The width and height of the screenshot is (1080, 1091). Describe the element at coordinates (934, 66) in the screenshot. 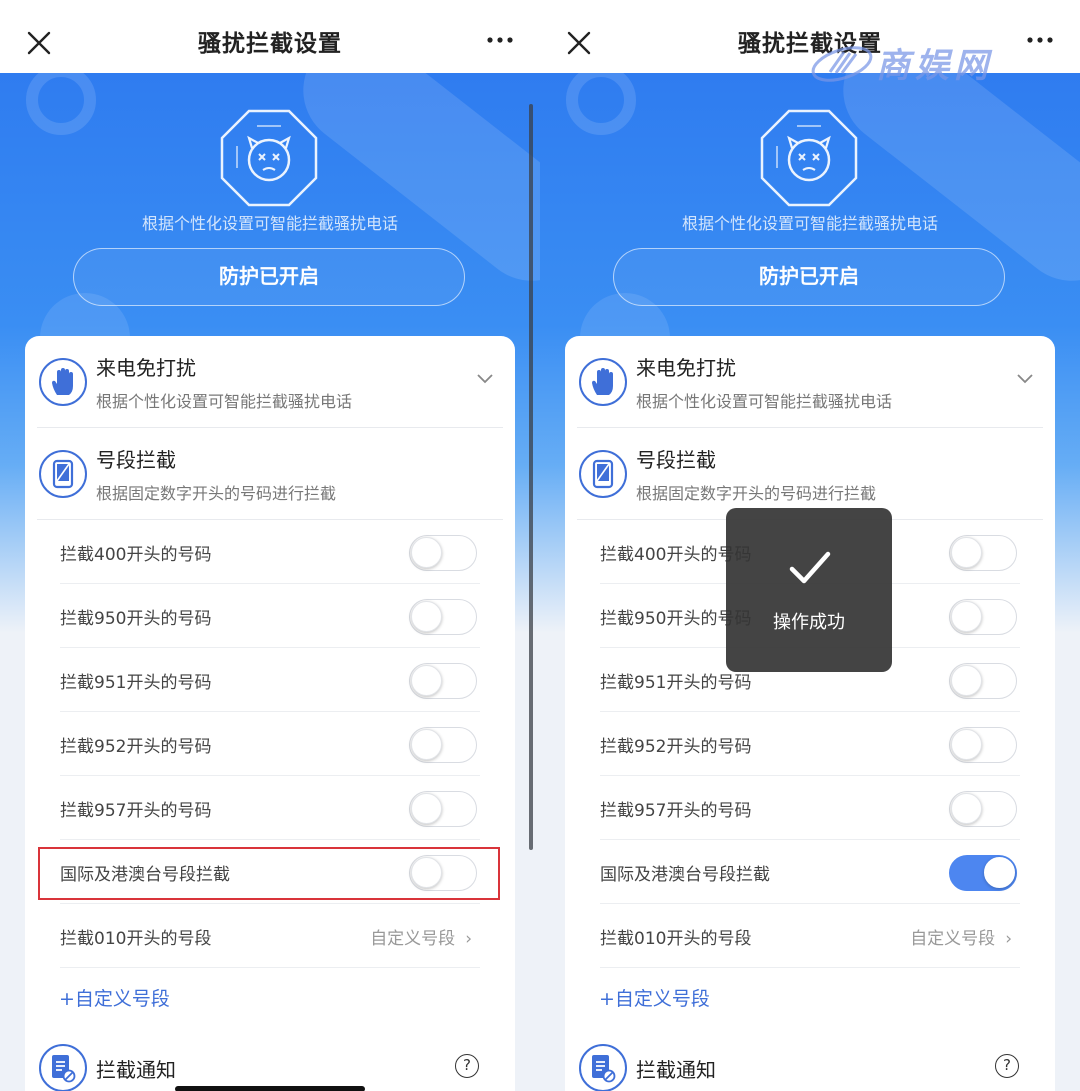

I see `watermark-text: 商娱网` at that location.